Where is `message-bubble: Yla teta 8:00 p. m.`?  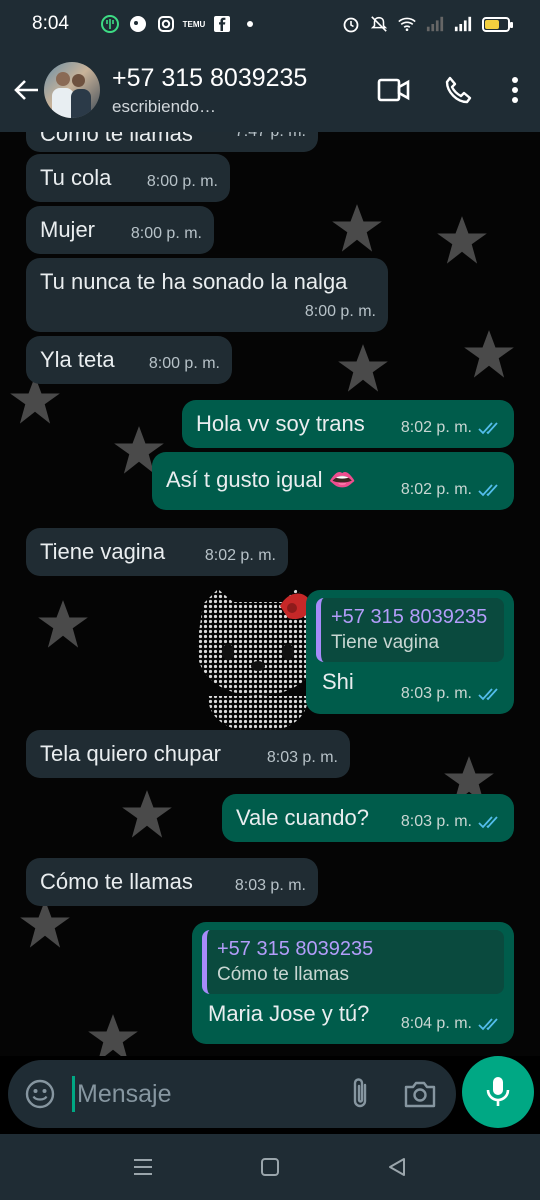 message-bubble: Yla teta 8:00 p. m. is located at coordinates (129, 360).